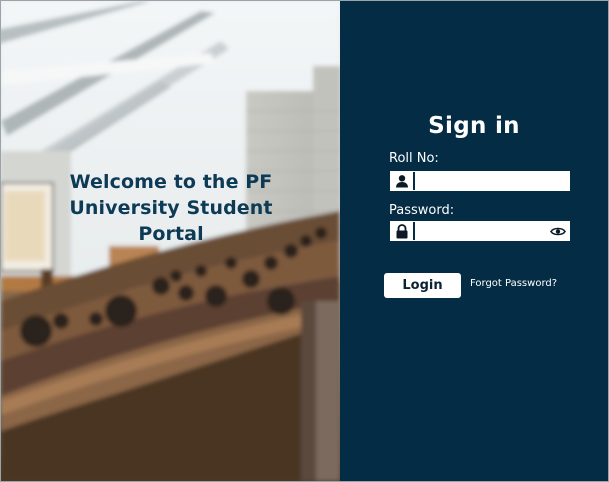  Describe the element at coordinates (403, 231) in the screenshot. I see `lock-icon` at that location.